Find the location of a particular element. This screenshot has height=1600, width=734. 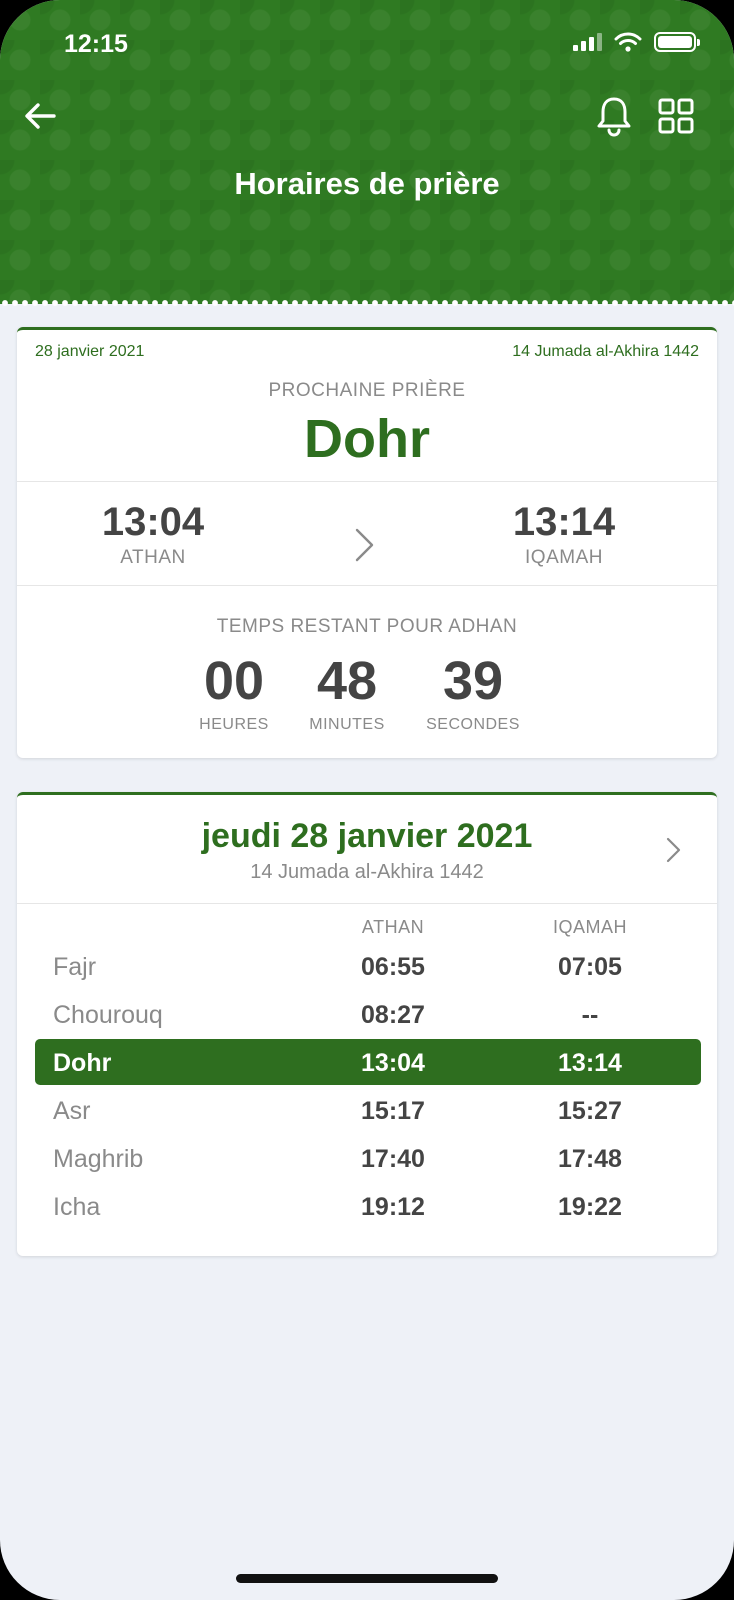

prayer-row-chourouq: Chourouq 08:27 -- is located at coordinates (368, 1014).